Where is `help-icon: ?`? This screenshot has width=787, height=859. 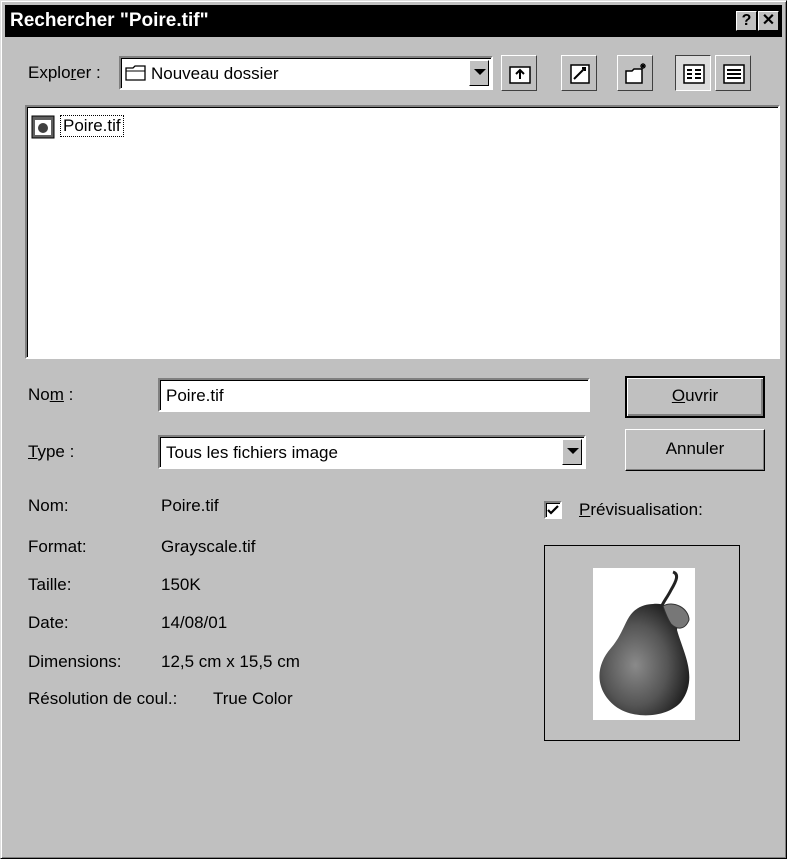 help-icon: ? is located at coordinates (746, 20).